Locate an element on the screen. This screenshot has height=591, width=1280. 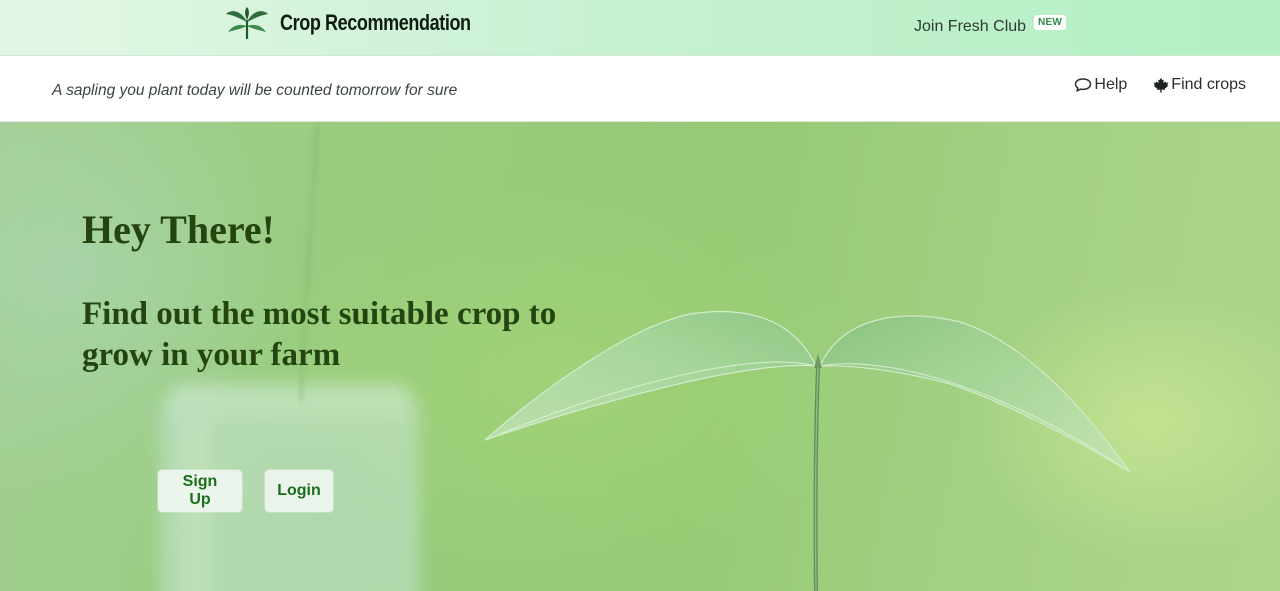
maple-leaf-icon is located at coordinates (1161, 85).